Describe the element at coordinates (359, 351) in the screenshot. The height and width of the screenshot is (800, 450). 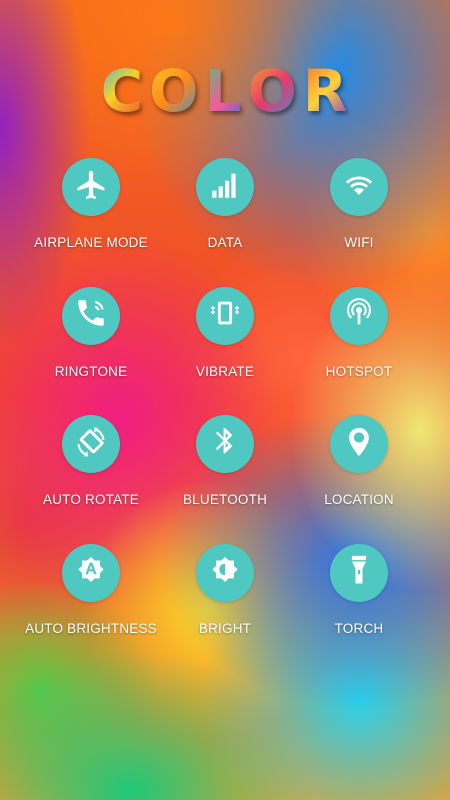
I see `toggle-hotspot: HOTSPOT` at that location.